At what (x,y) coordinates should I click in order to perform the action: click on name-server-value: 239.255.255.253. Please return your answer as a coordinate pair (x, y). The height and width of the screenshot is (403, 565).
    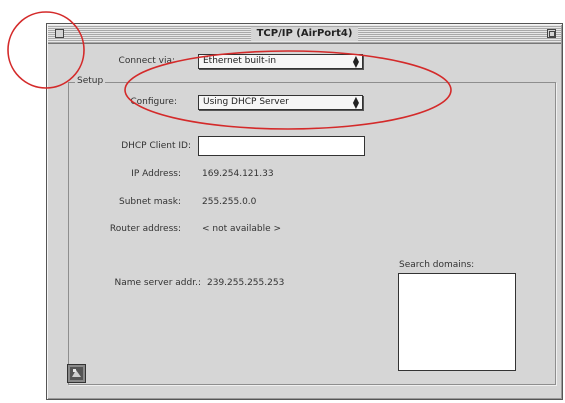
    Looking at the image, I should click on (246, 283).